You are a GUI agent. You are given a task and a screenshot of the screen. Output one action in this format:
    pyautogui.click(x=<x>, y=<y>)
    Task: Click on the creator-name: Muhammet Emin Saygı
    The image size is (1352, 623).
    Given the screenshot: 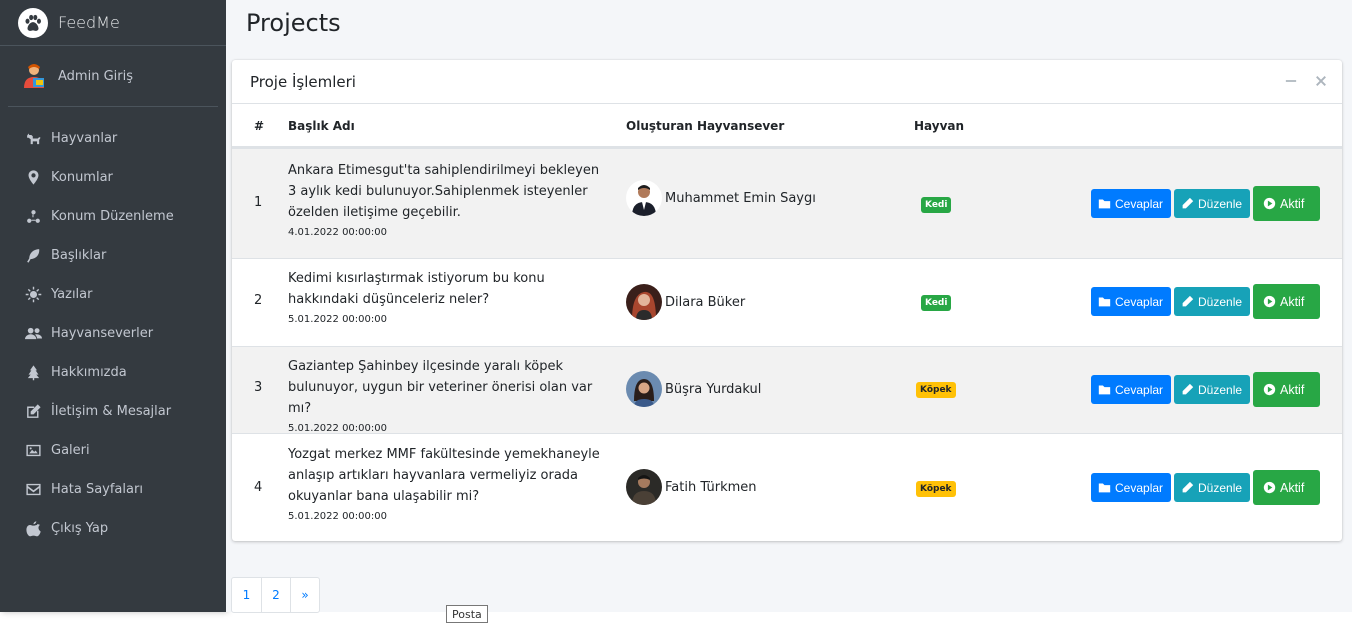 What is the action you would take?
    pyautogui.click(x=740, y=198)
    